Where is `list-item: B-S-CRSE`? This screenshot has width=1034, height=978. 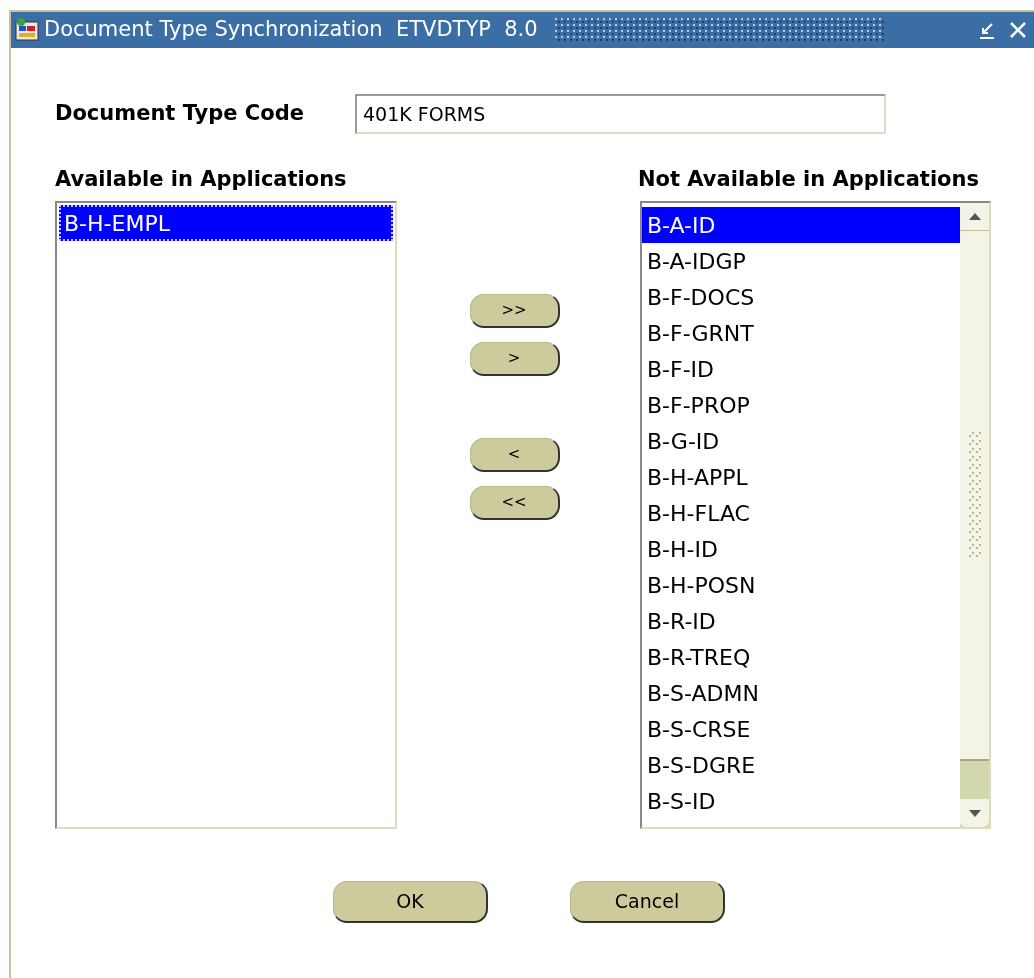
list-item: B-S-CRSE is located at coordinates (801, 729).